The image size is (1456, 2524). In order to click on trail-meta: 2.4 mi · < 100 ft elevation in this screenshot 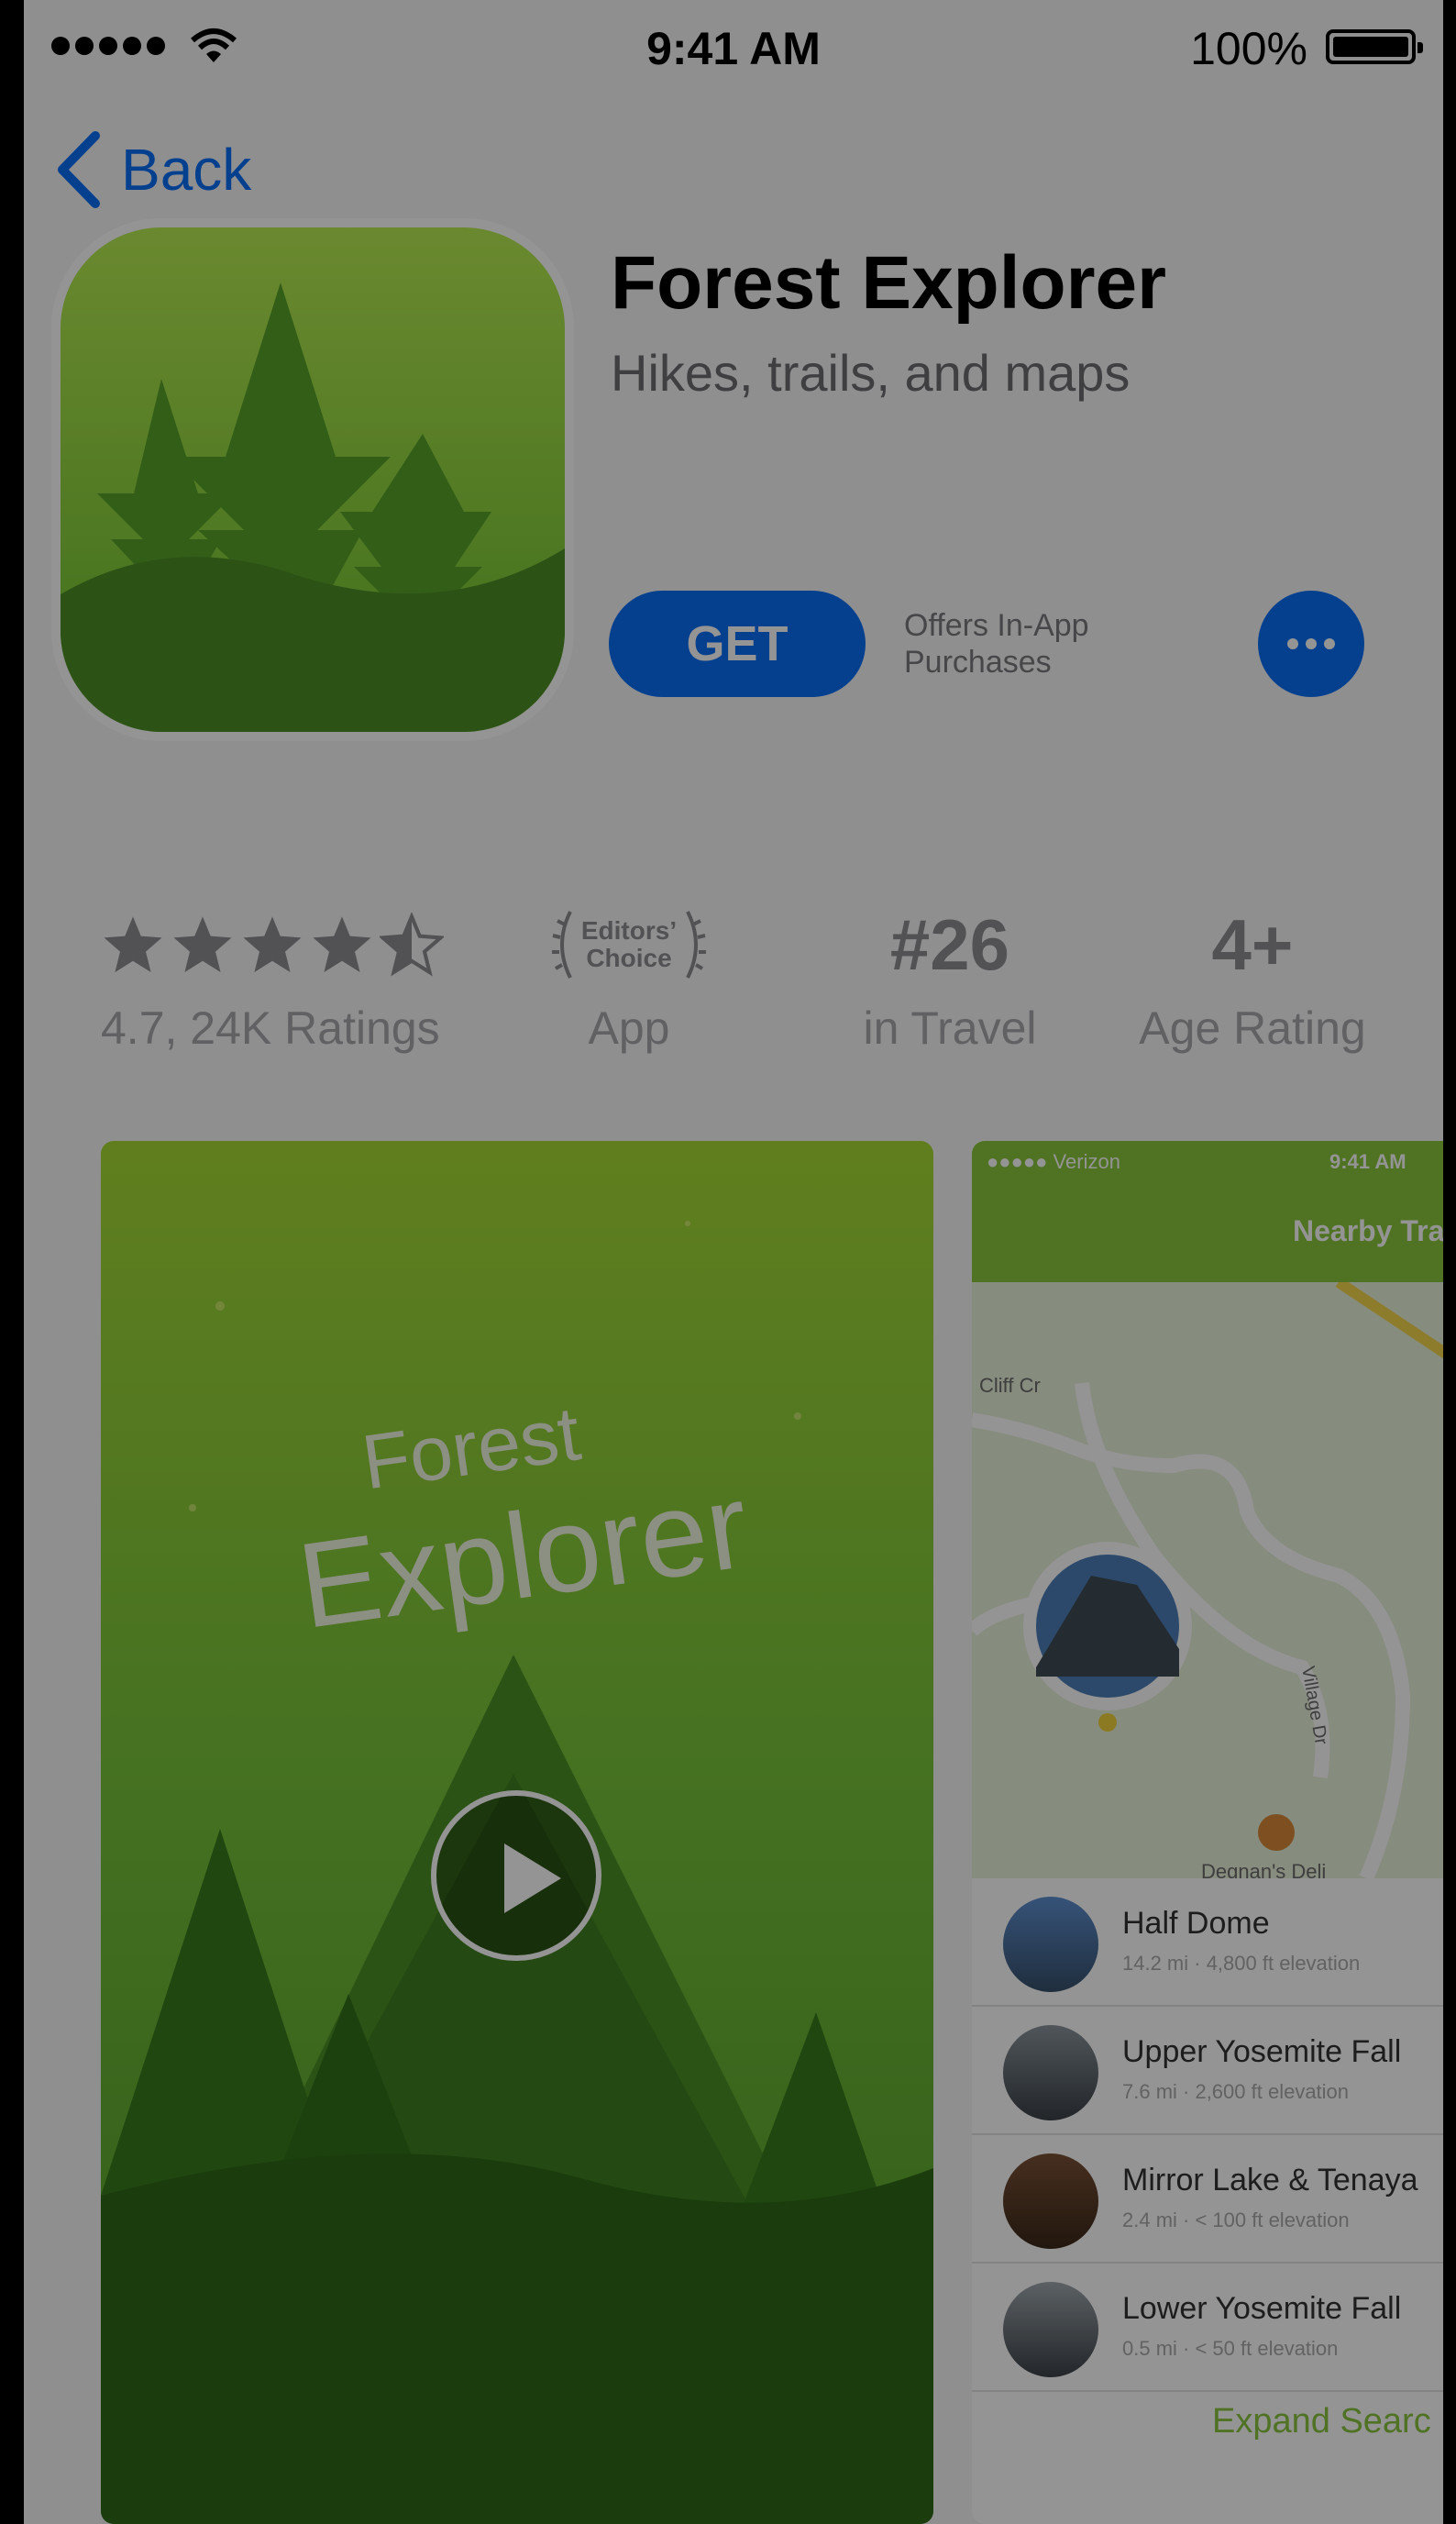, I will do `click(1236, 2219)`.